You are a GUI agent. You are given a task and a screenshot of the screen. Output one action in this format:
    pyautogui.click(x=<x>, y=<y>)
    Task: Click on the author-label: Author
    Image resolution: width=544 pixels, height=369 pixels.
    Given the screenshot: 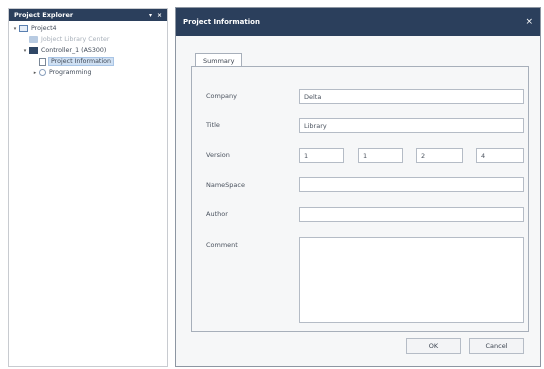 What is the action you would take?
    pyautogui.click(x=217, y=214)
    